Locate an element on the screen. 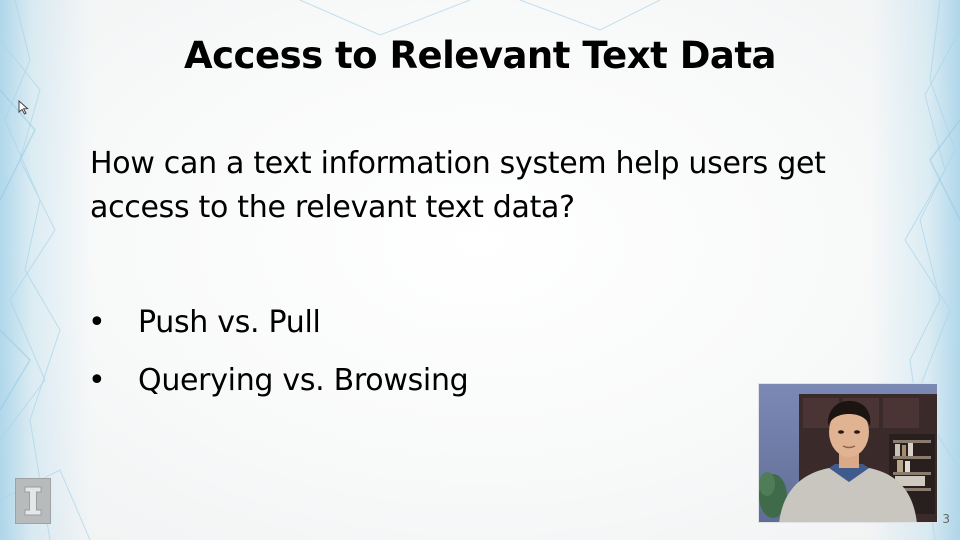 This screenshot has width=960, height=540. slide-page-number: 3 is located at coordinates (946, 519).